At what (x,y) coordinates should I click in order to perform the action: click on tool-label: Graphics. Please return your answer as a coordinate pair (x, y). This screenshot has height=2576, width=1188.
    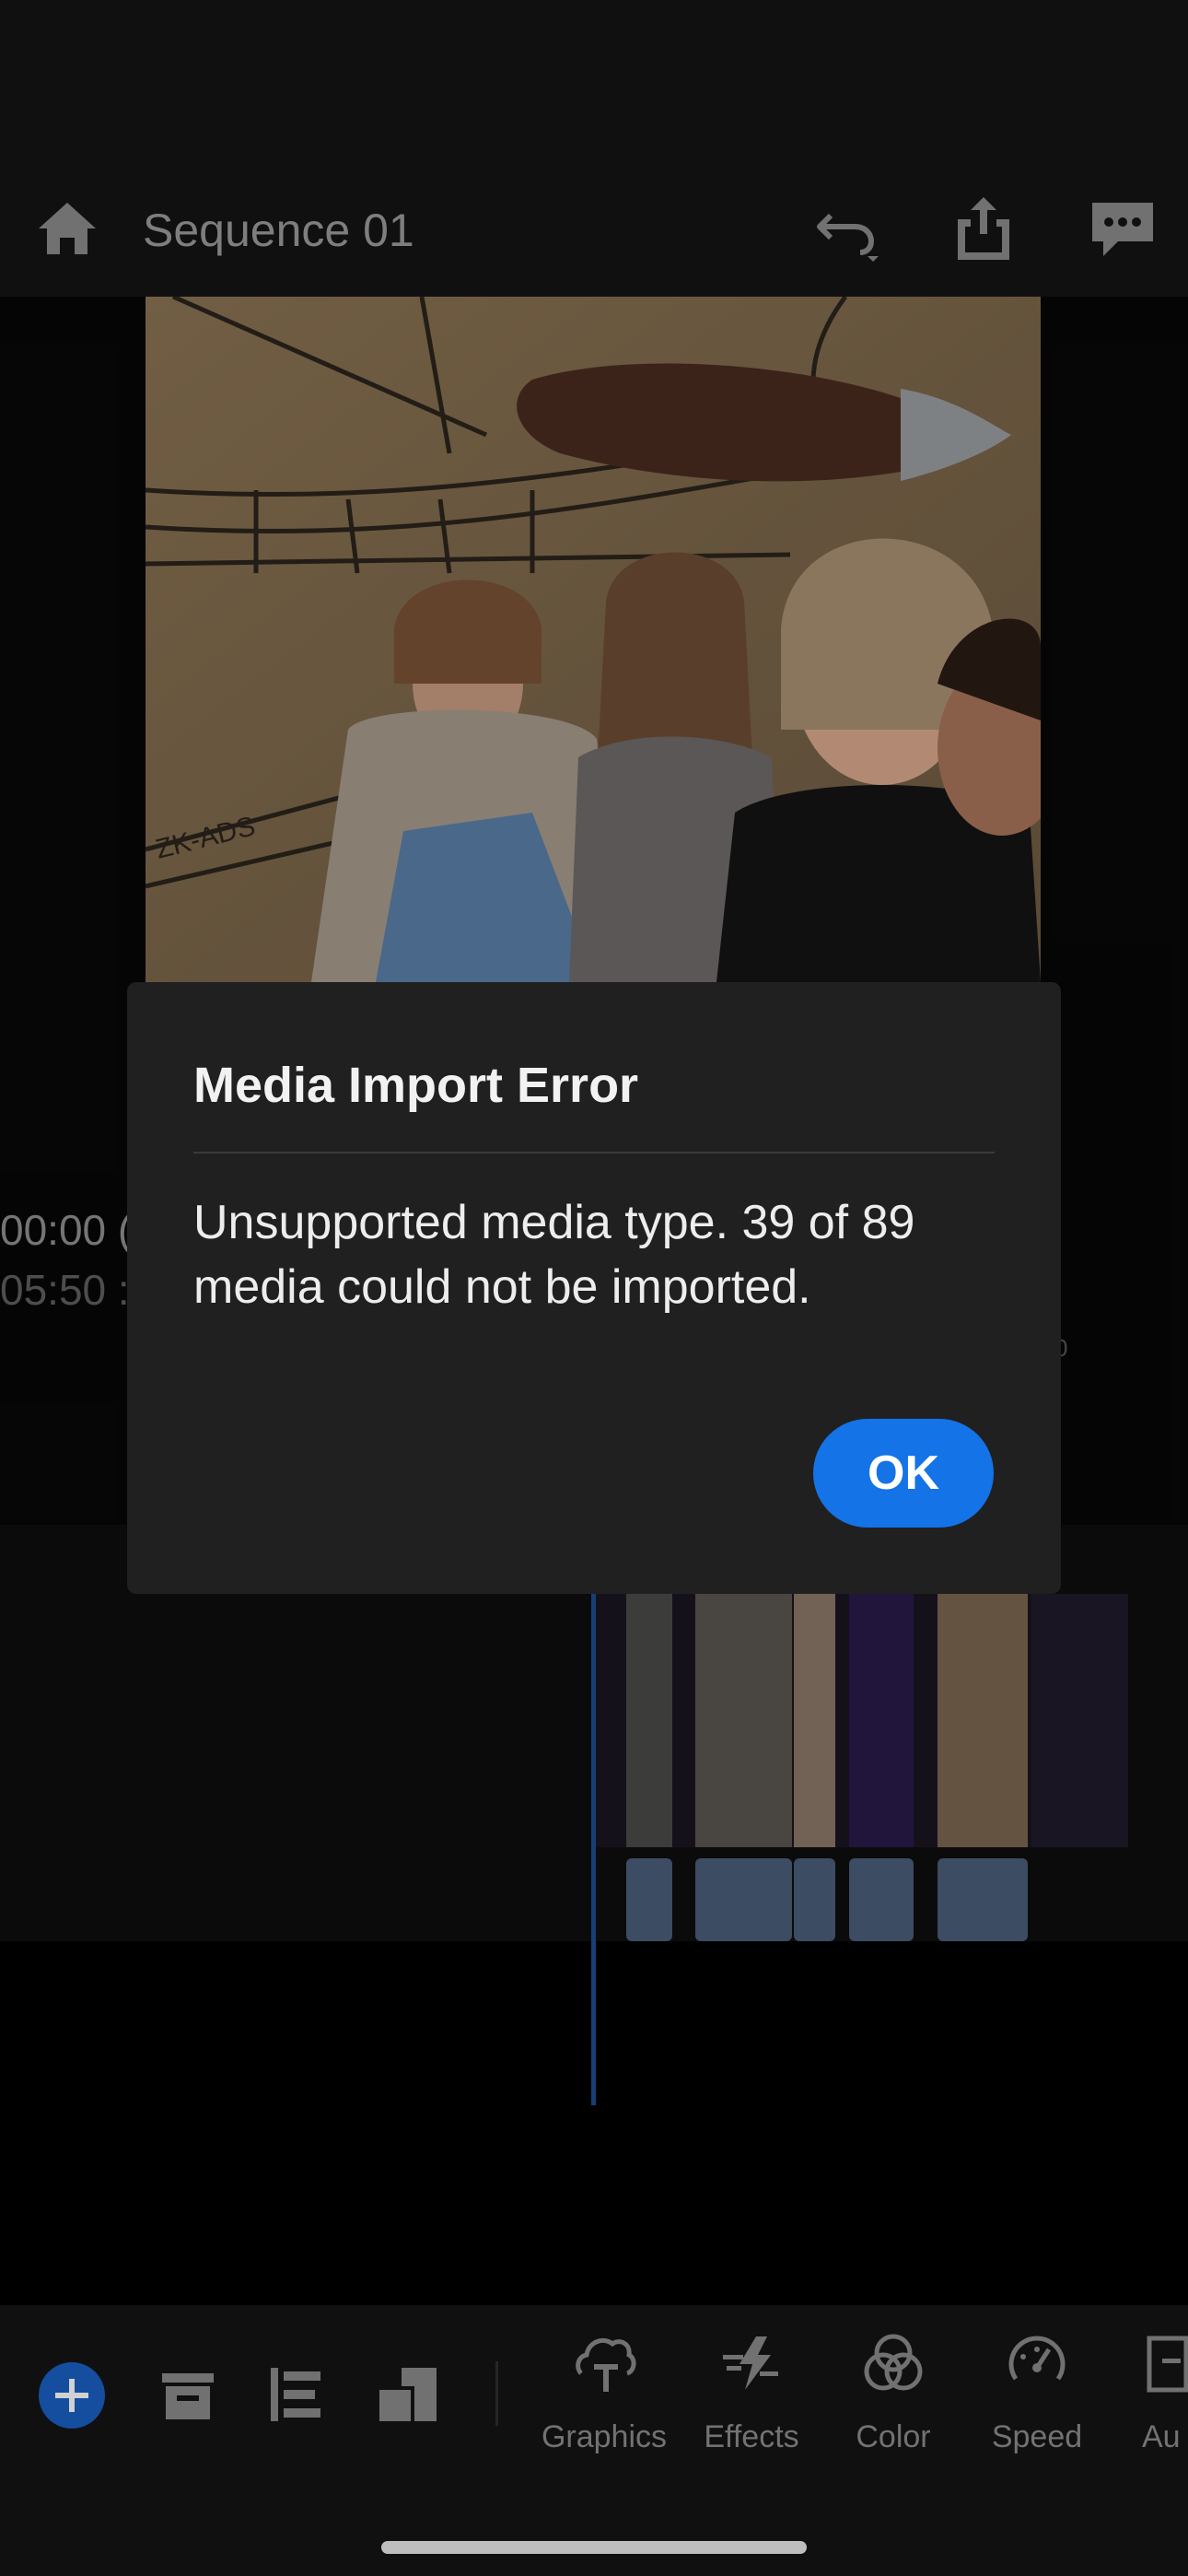
    Looking at the image, I should click on (604, 2436).